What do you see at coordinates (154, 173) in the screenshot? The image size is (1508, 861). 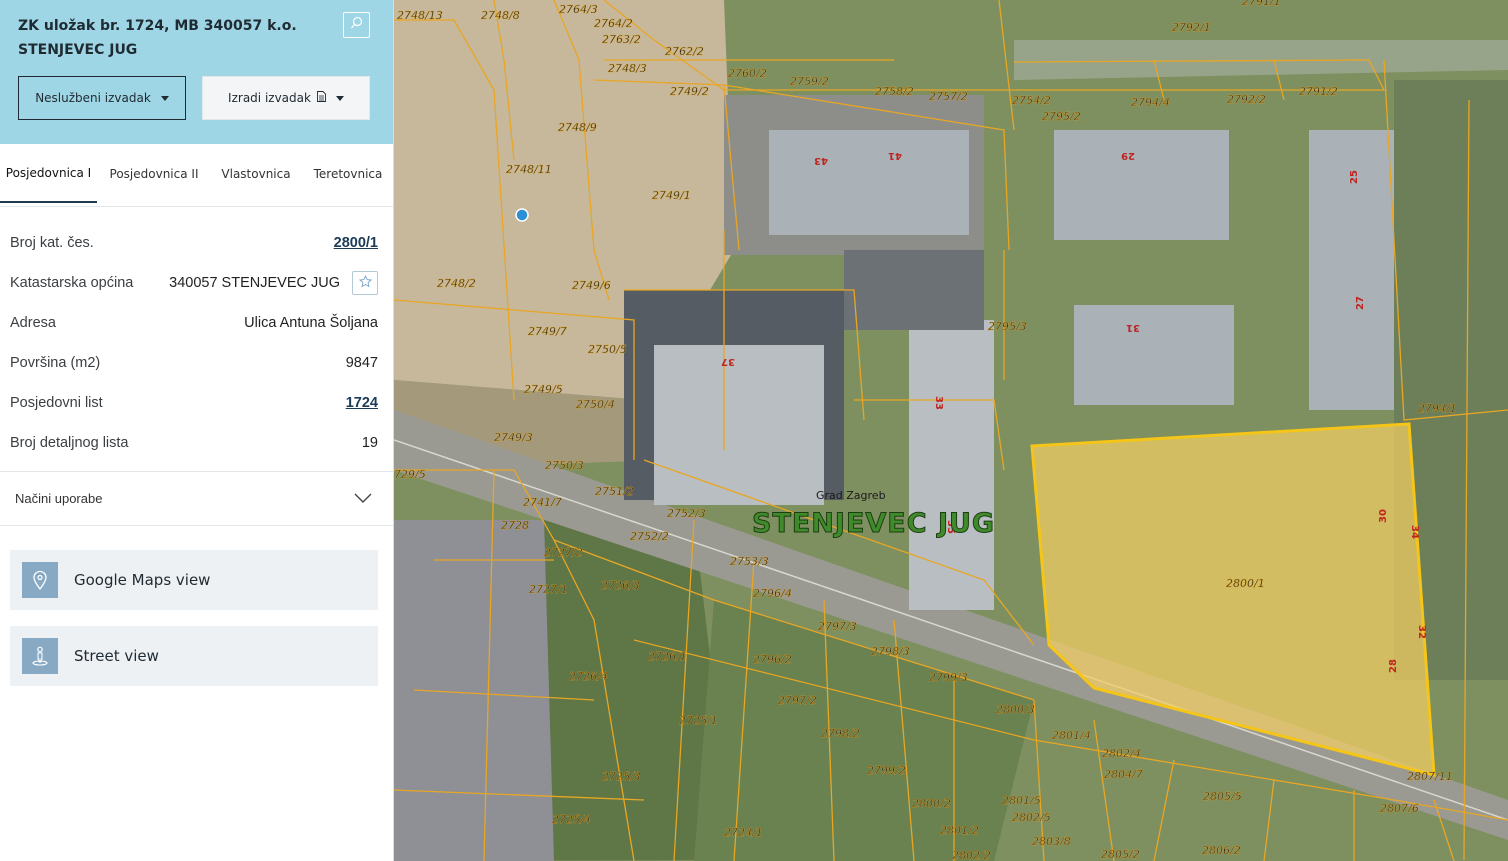 I see `tab-posjedovnica-ii: Posjedovnica II` at bounding box center [154, 173].